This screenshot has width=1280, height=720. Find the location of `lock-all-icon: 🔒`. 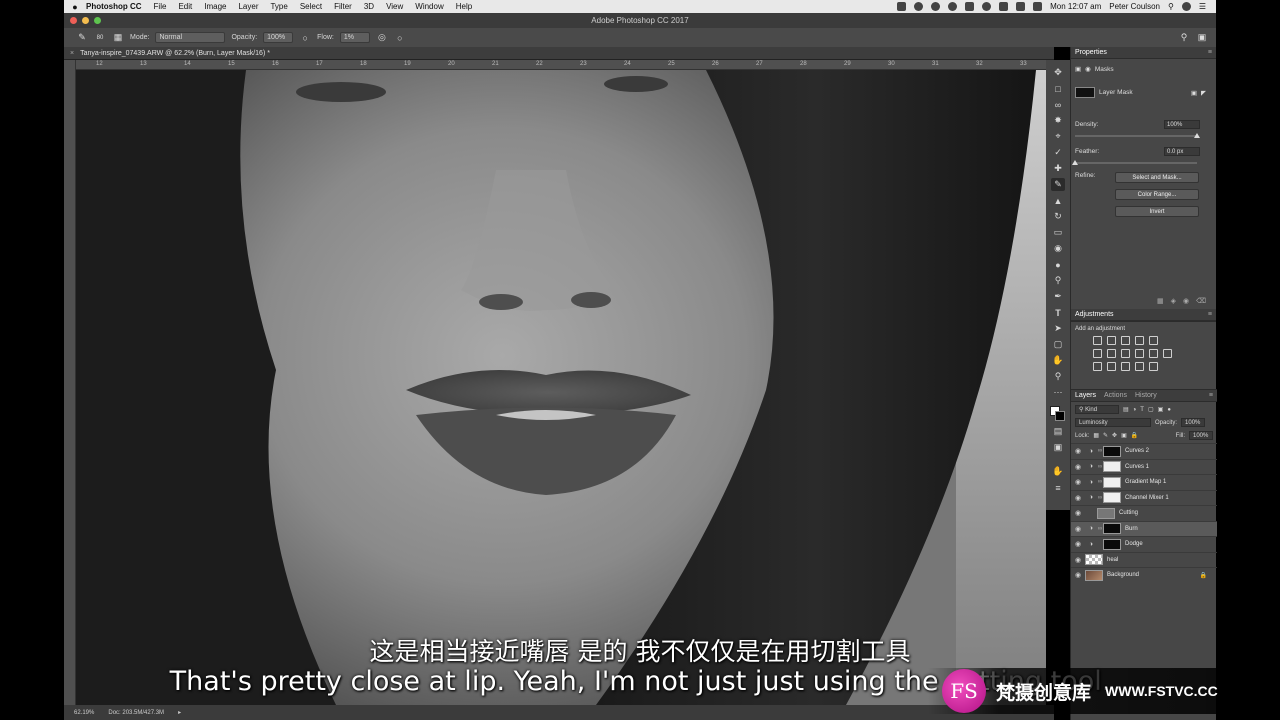

lock-all-icon: 🔒 is located at coordinates (1134, 435).